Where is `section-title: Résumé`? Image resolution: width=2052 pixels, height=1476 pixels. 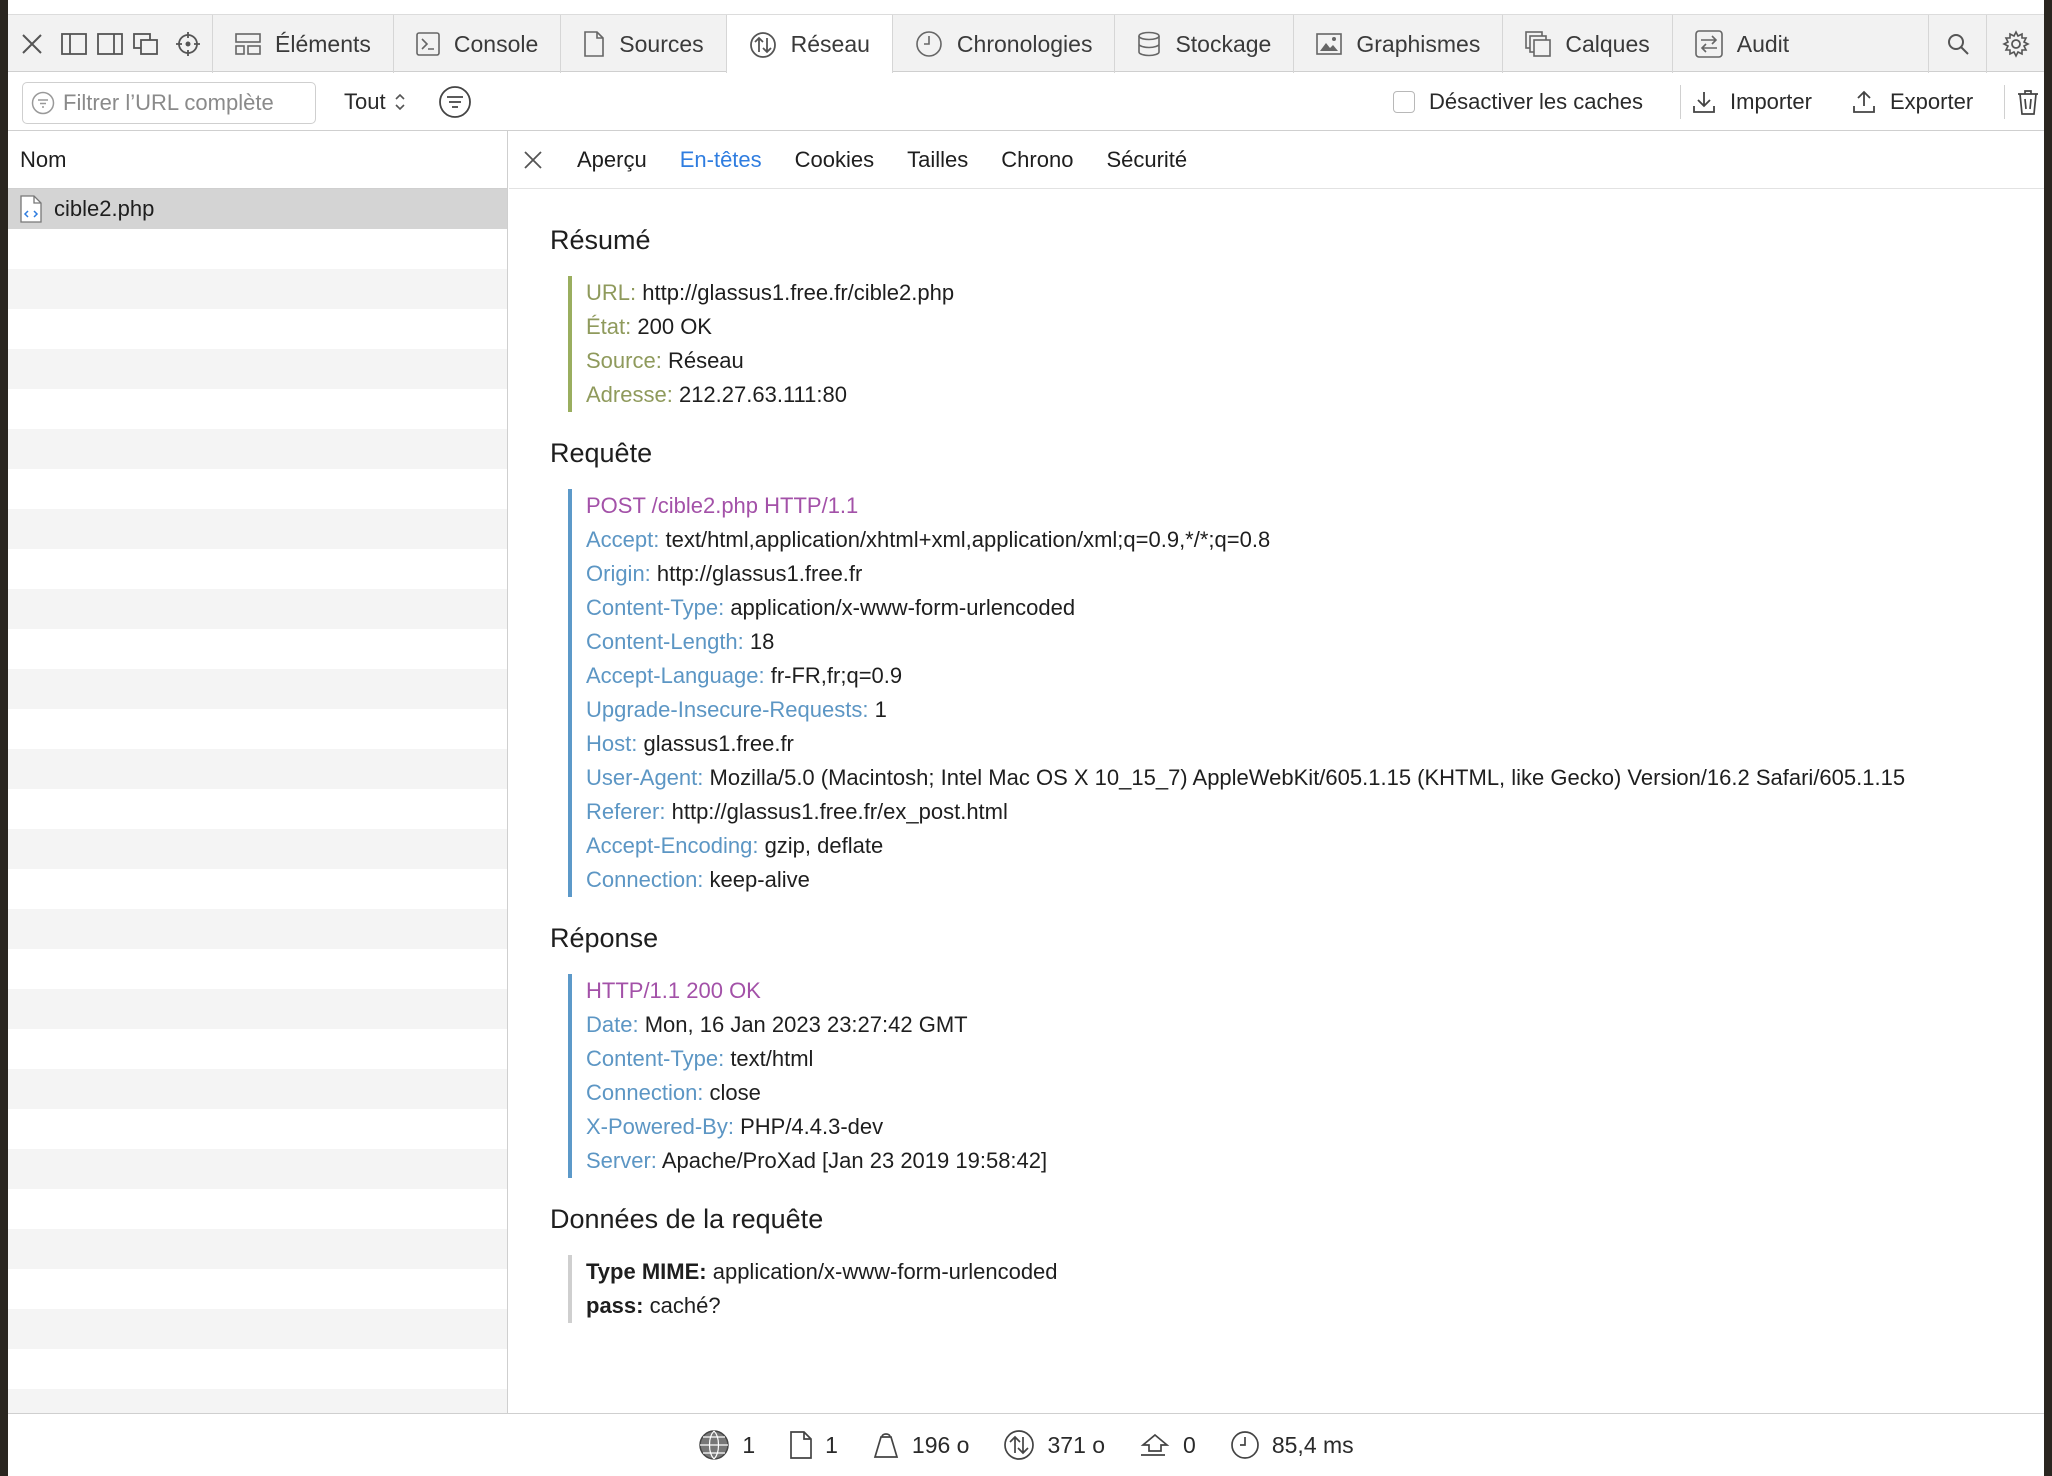 section-title: Résumé is located at coordinates (600, 240).